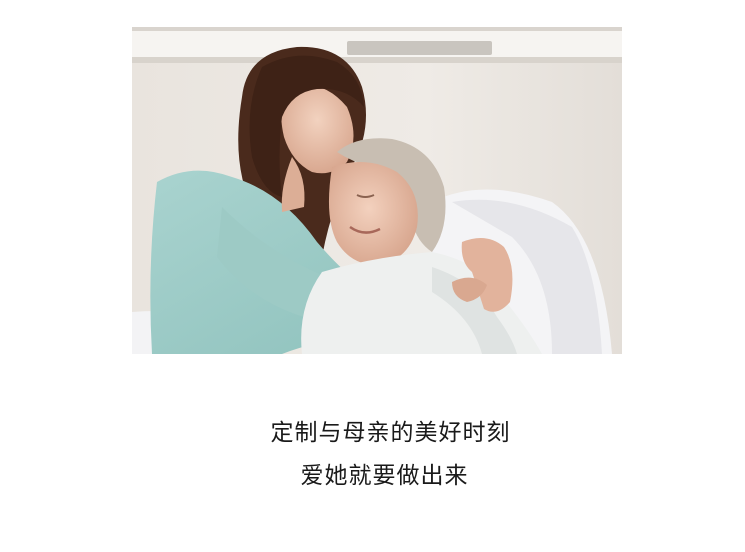  Describe the element at coordinates (384, 476) in the screenshot. I see `caption-line-2: 爱她就要做出来` at that location.